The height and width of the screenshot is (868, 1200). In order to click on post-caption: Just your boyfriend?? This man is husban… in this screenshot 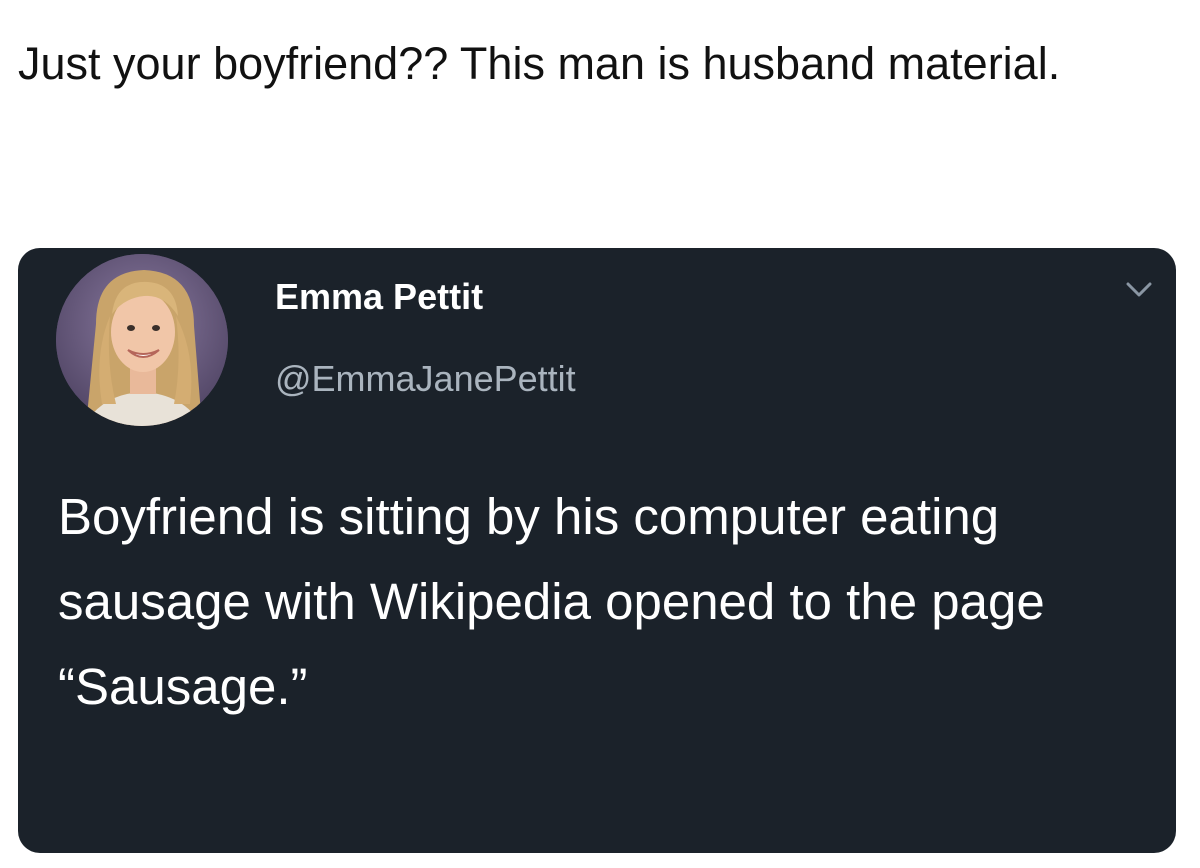, I will do `click(539, 63)`.